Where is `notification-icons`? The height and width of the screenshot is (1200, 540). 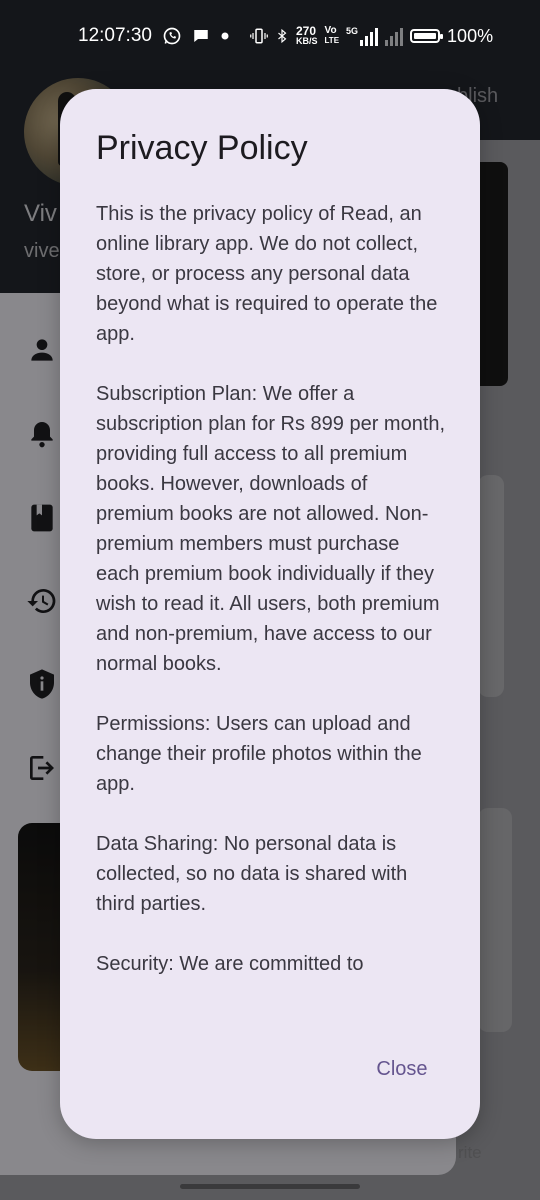
notification-icons is located at coordinates (196, 36).